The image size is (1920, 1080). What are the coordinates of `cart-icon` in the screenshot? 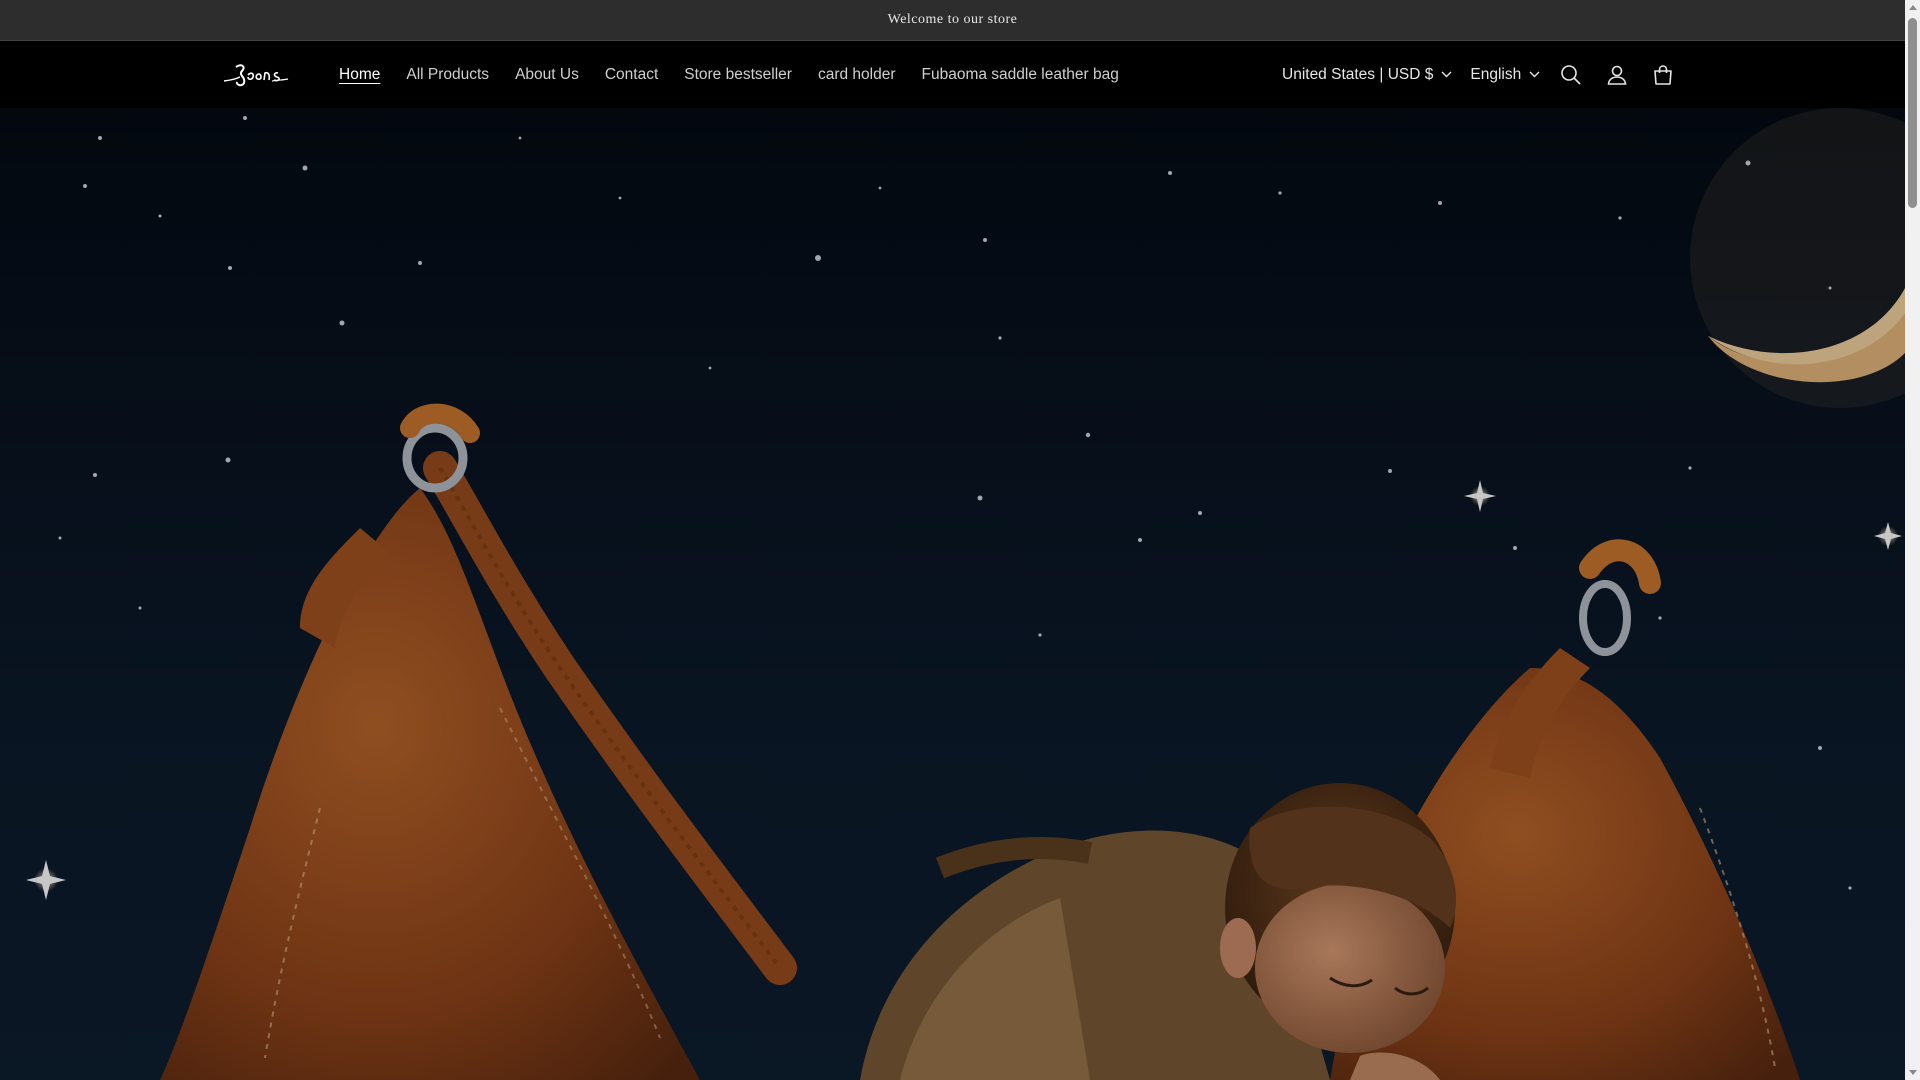 It's located at (1663, 74).